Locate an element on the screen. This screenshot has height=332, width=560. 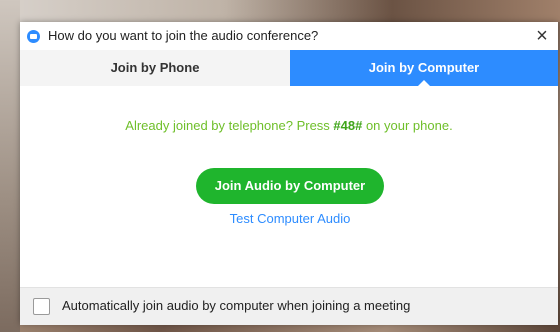
zoom-logo-icon is located at coordinates (33, 36).